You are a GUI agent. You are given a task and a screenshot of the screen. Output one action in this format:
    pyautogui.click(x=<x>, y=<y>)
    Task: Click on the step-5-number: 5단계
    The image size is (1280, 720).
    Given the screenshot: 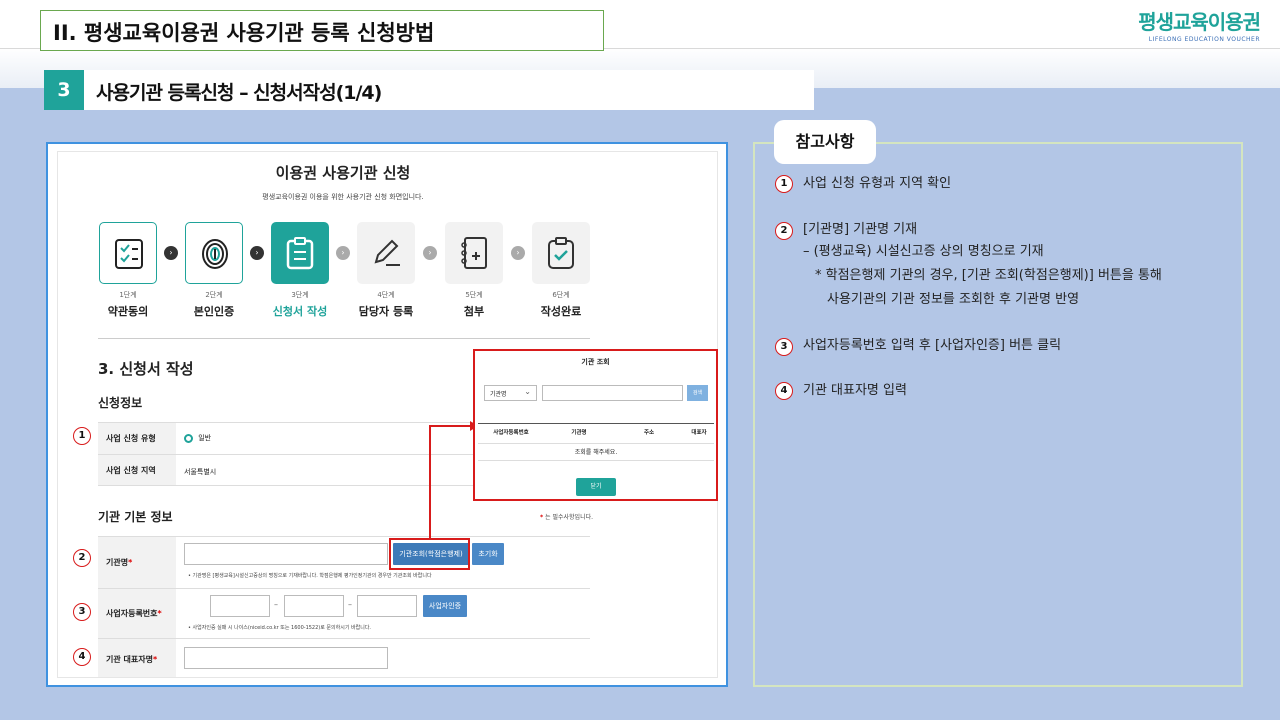 What is the action you would take?
    pyautogui.click(x=474, y=295)
    